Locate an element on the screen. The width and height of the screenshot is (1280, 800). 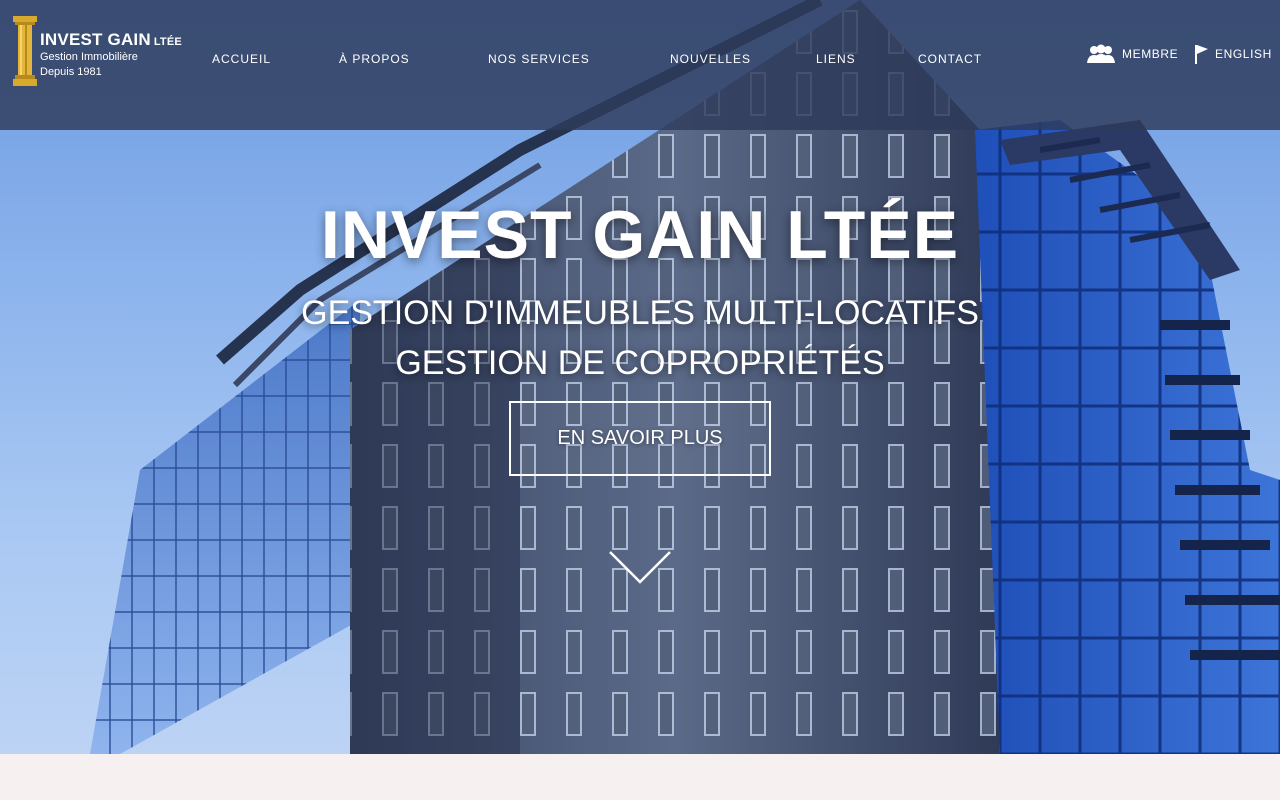
flag-icon is located at coordinates (1201, 54).